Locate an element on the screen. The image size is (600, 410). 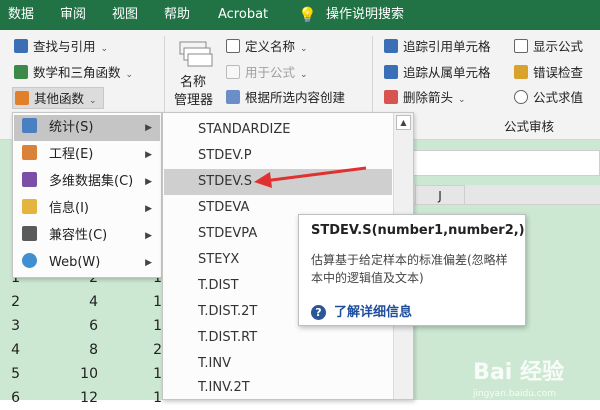
group-label-formula-auditing: 公式审核 is located at coordinates (529, 126).